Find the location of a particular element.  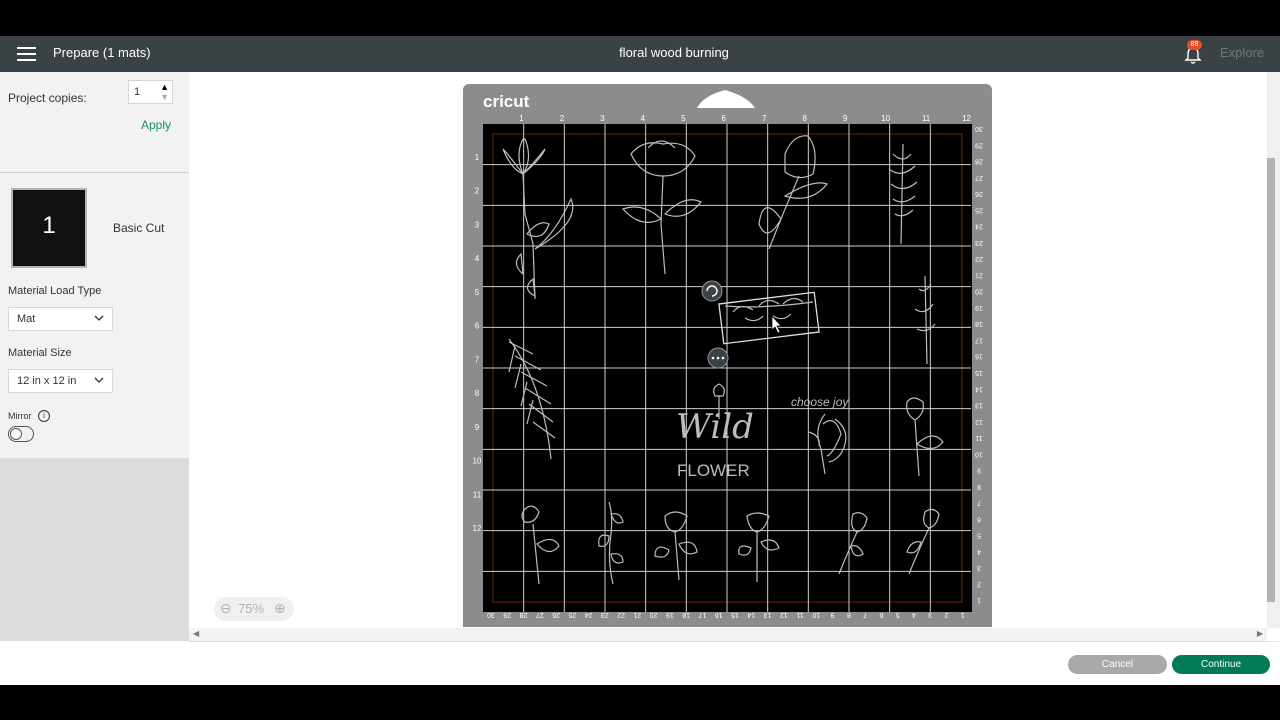

cancel-button: Cancel is located at coordinates (1117, 664).